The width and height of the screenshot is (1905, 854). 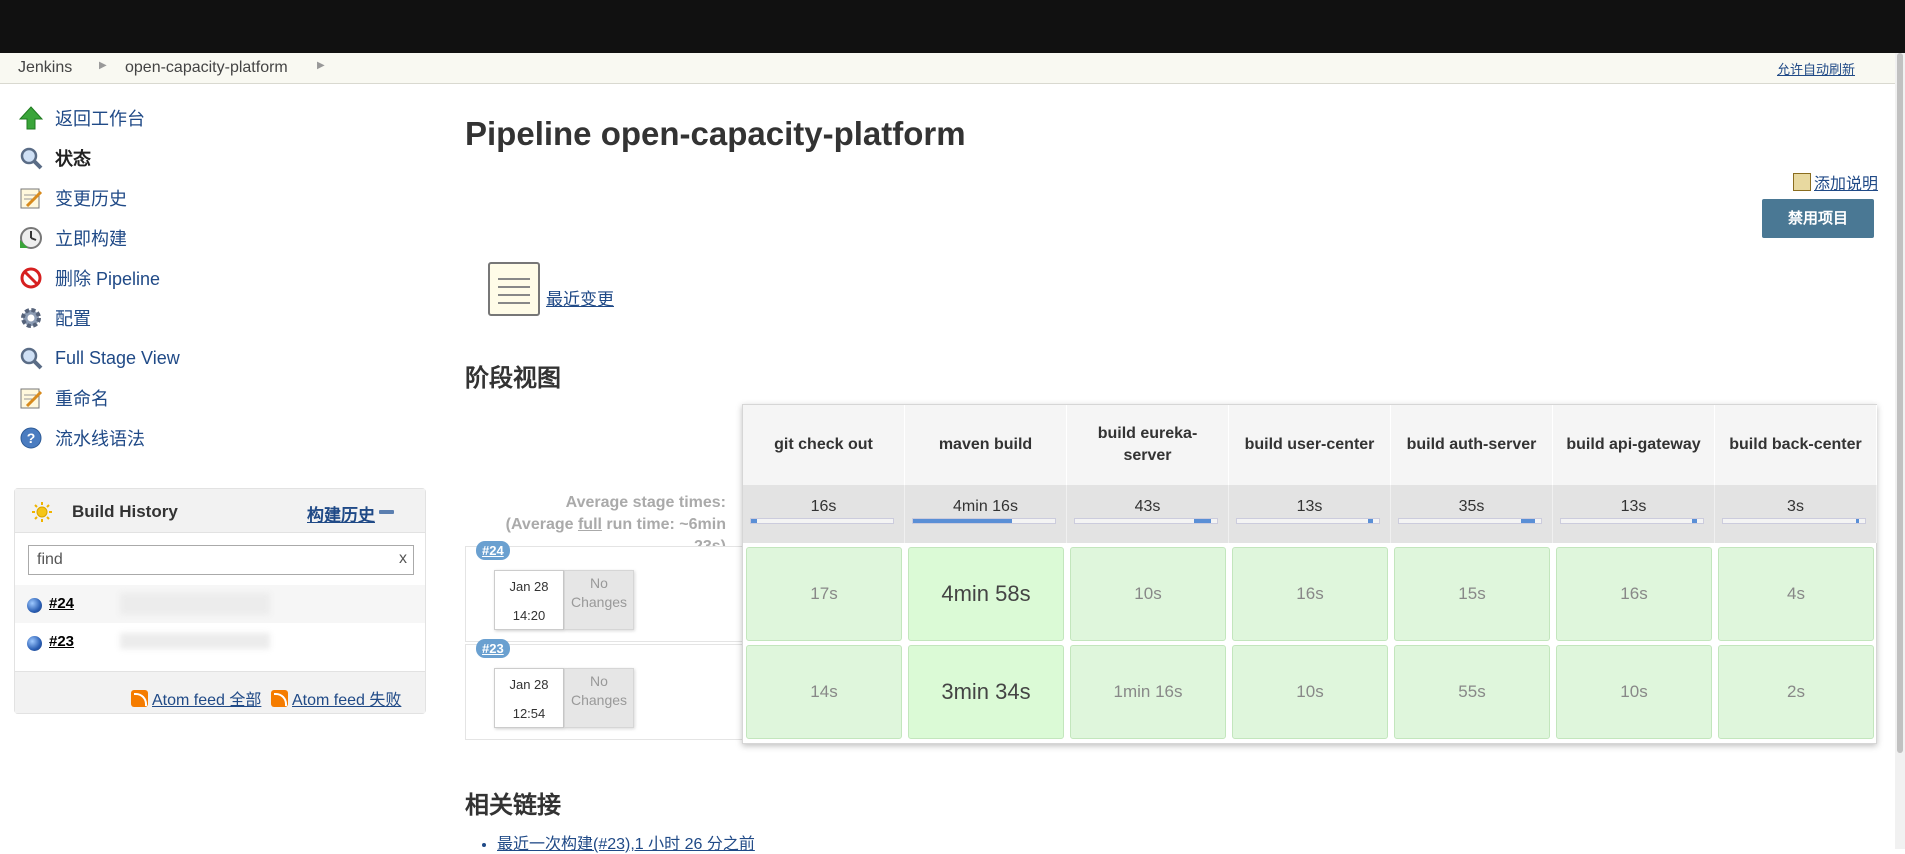 What do you see at coordinates (1802, 182) in the screenshot?
I see `edit-icon` at bounding box center [1802, 182].